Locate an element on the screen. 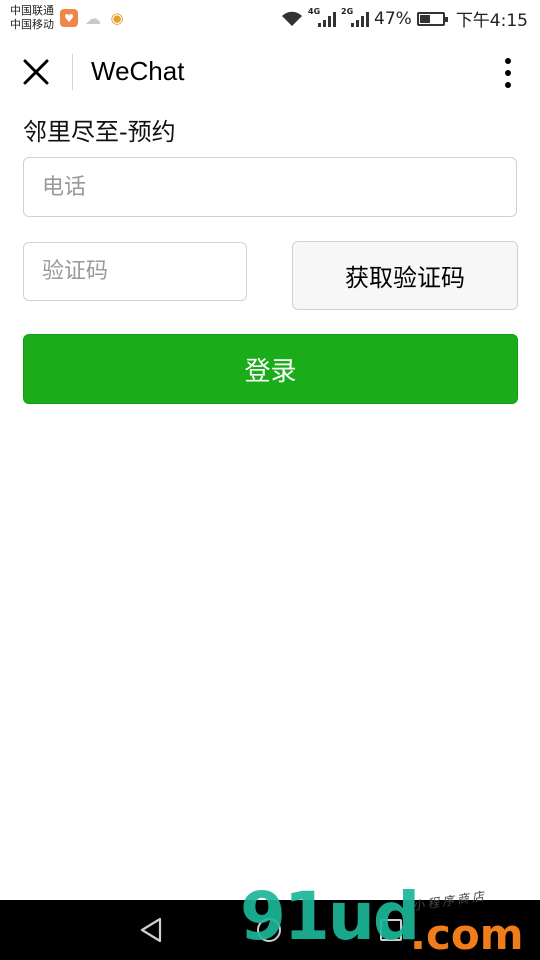  login-button: 登录 is located at coordinates (270, 369).